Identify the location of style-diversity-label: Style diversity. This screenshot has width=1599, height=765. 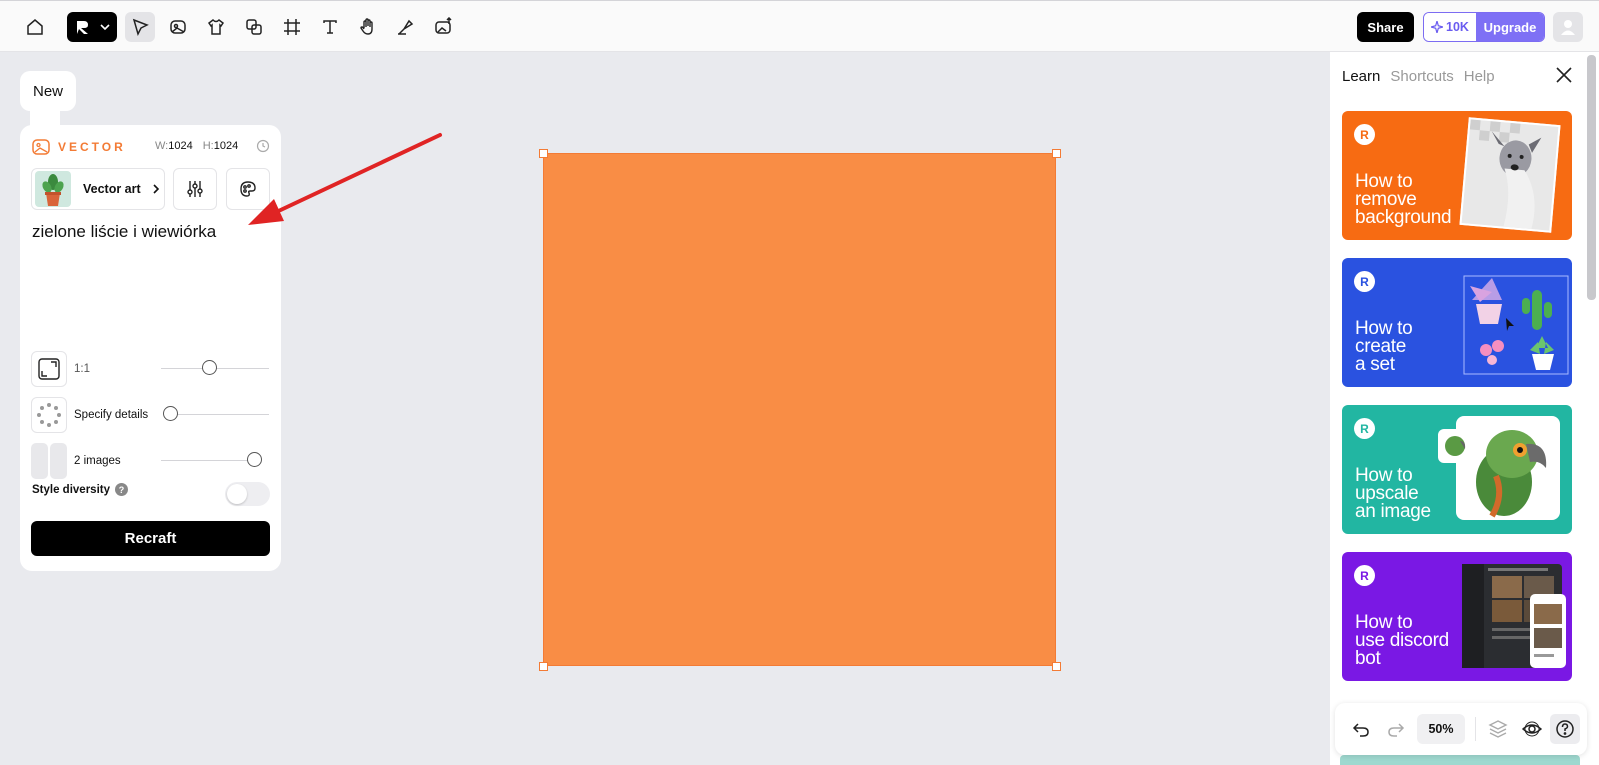
(71, 489).